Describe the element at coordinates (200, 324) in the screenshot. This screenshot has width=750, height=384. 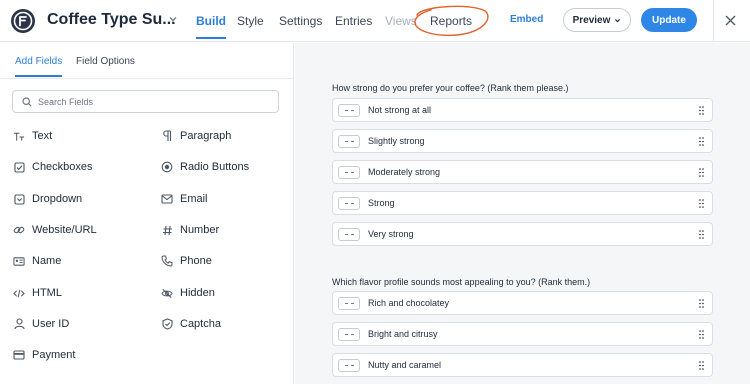
I see `field-label: Captcha` at that location.